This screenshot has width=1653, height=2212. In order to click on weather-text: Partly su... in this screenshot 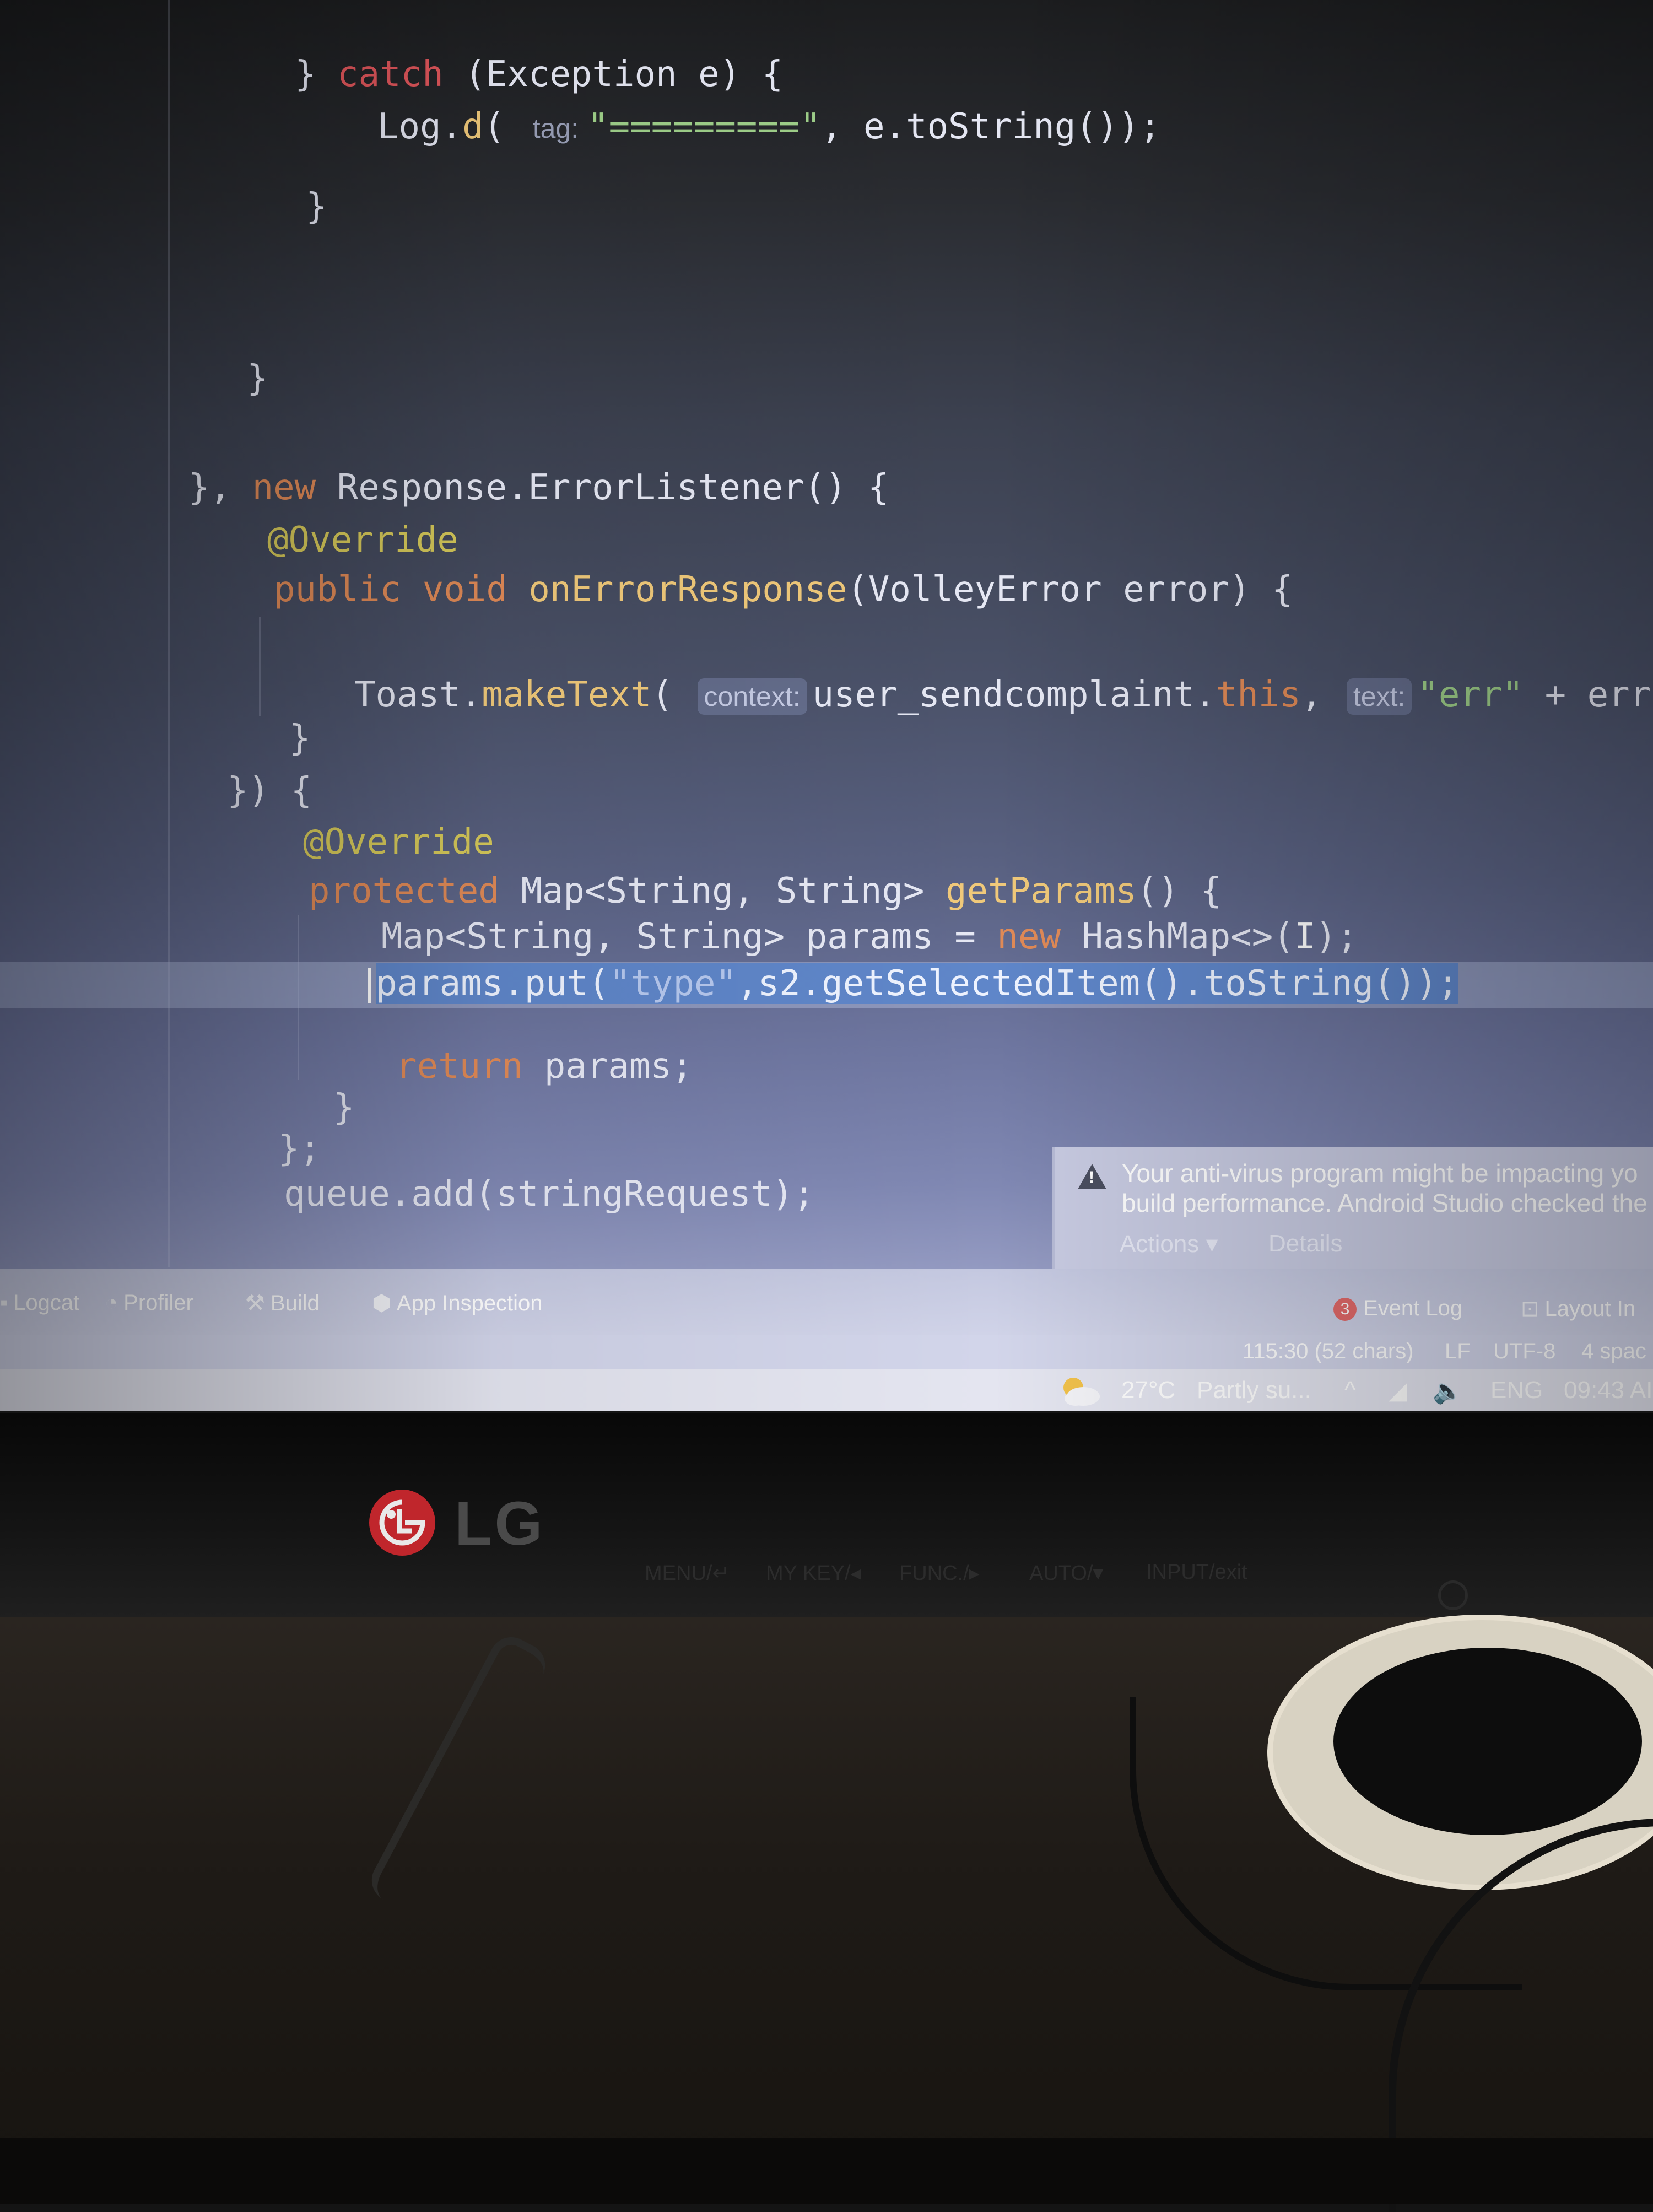, I will do `click(1254, 1390)`.